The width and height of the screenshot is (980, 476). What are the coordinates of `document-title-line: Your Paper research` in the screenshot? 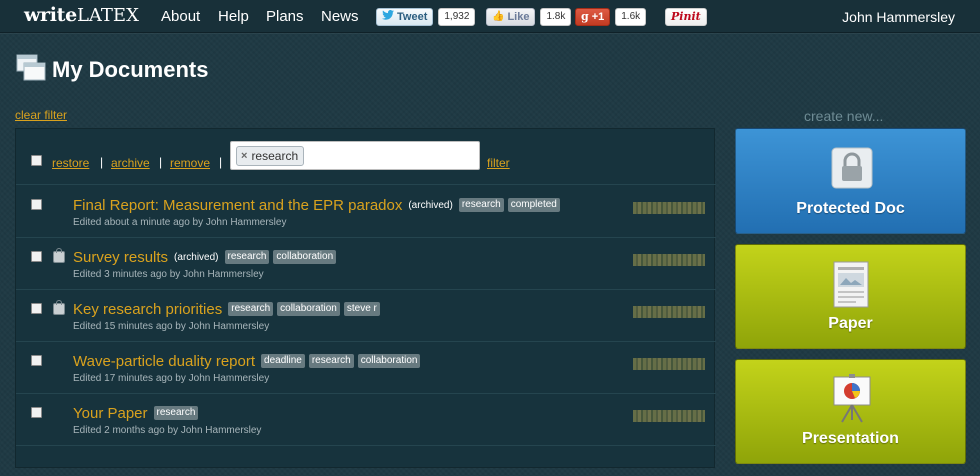 It's located at (136, 413).